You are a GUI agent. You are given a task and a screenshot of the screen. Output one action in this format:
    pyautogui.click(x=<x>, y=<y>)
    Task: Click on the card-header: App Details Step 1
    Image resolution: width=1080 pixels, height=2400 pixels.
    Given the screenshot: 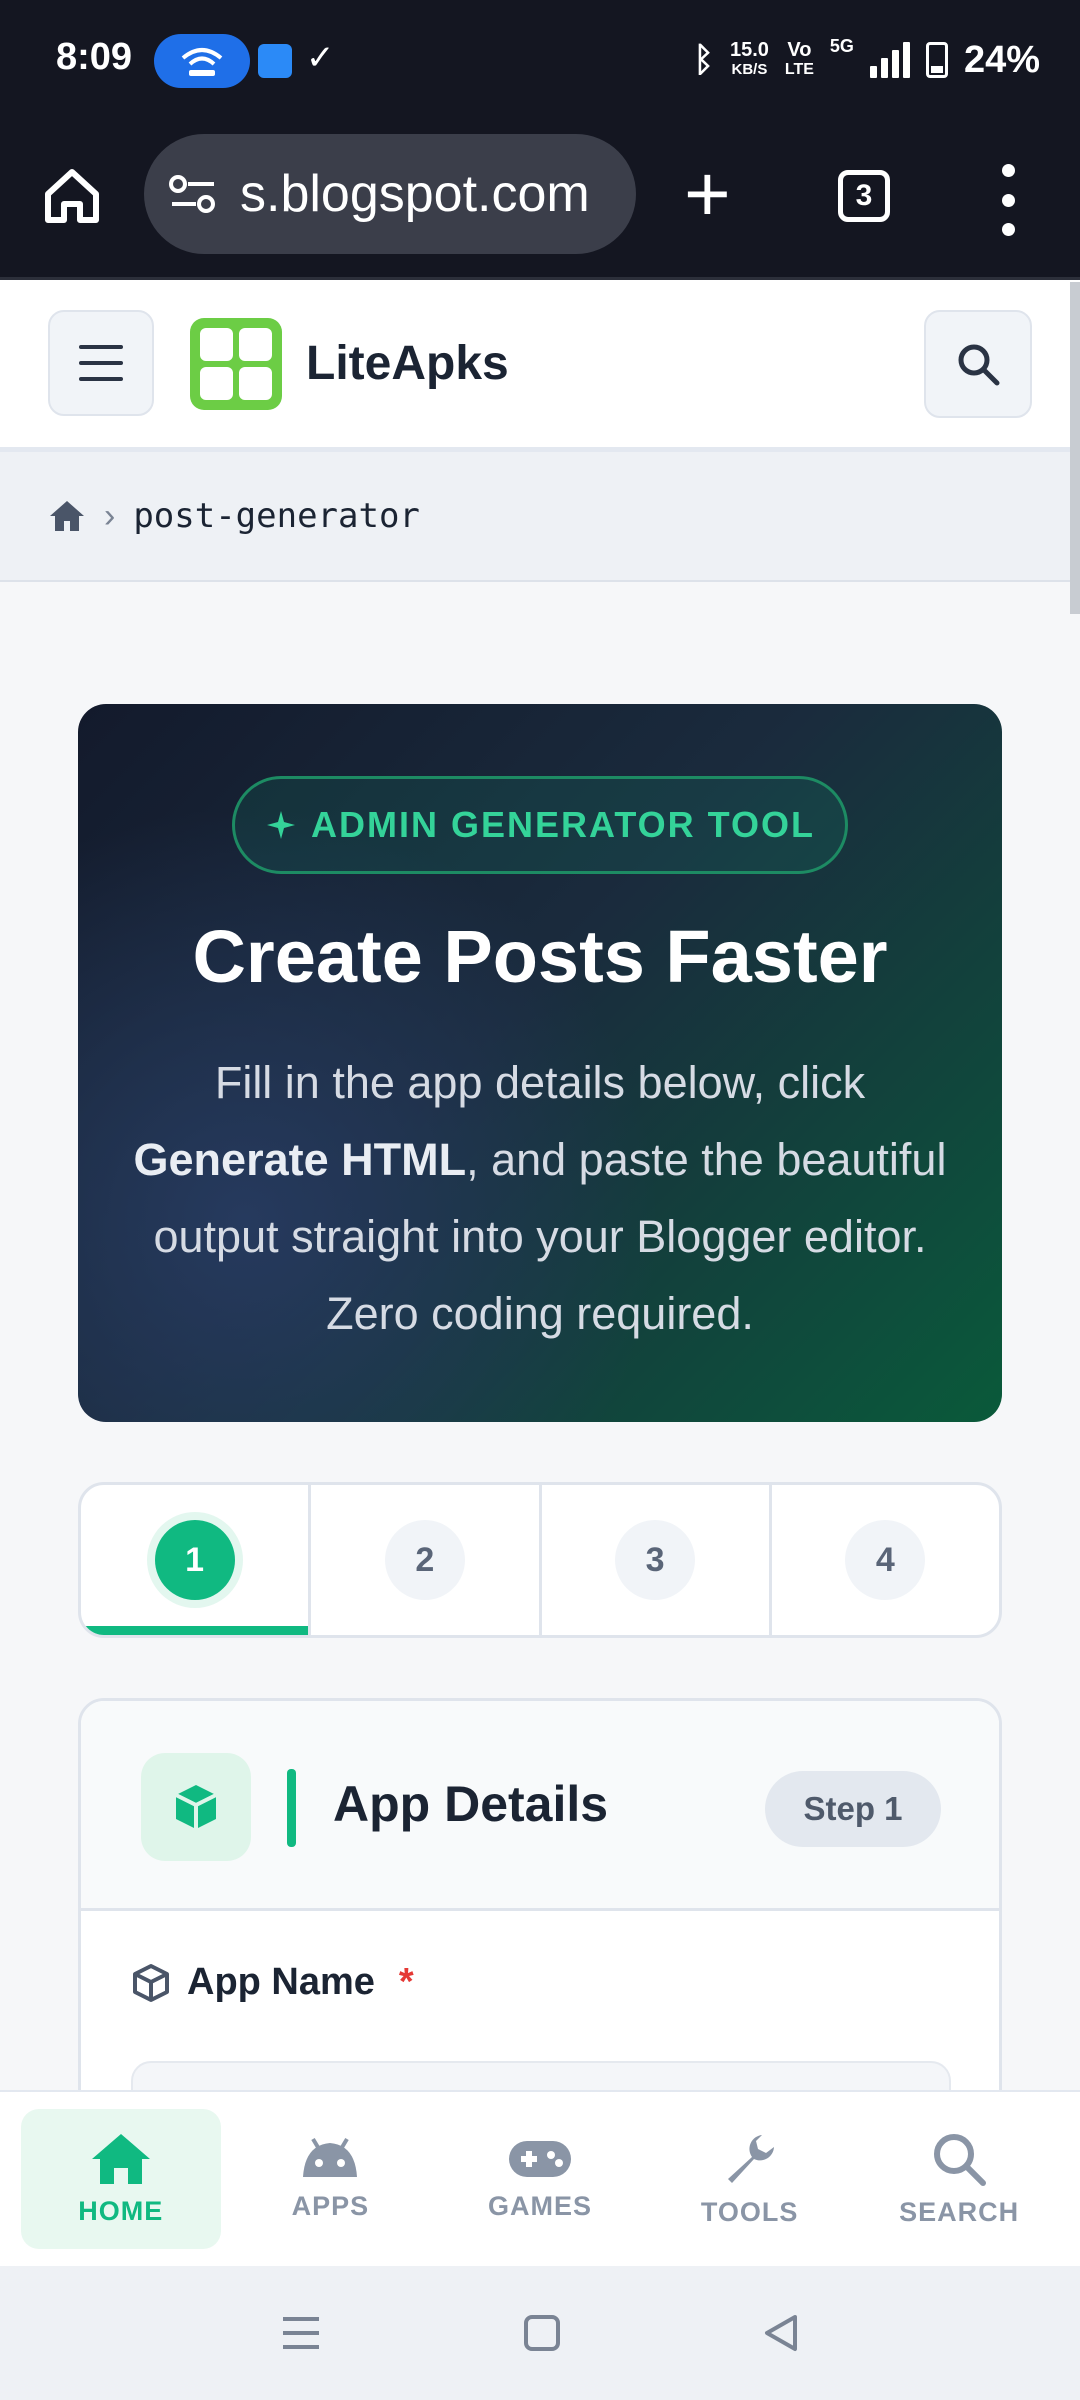 What is the action you would take?
    pyautogui.click(x=540, y=1806)
    